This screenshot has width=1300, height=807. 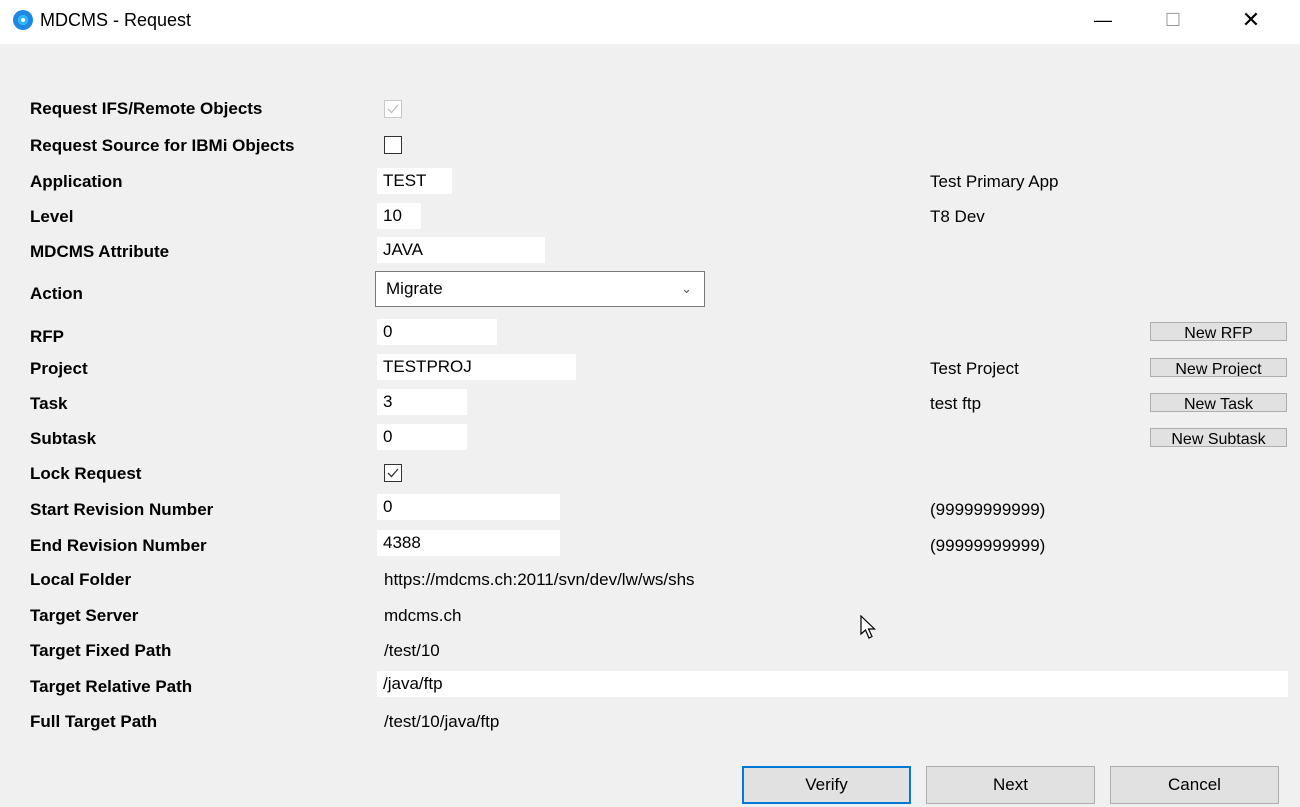 What do you see at coordinates (832, 684) in the screenshot?
I see `target-relative-path-field: /java/ftp` at bounding box center [832, 684].